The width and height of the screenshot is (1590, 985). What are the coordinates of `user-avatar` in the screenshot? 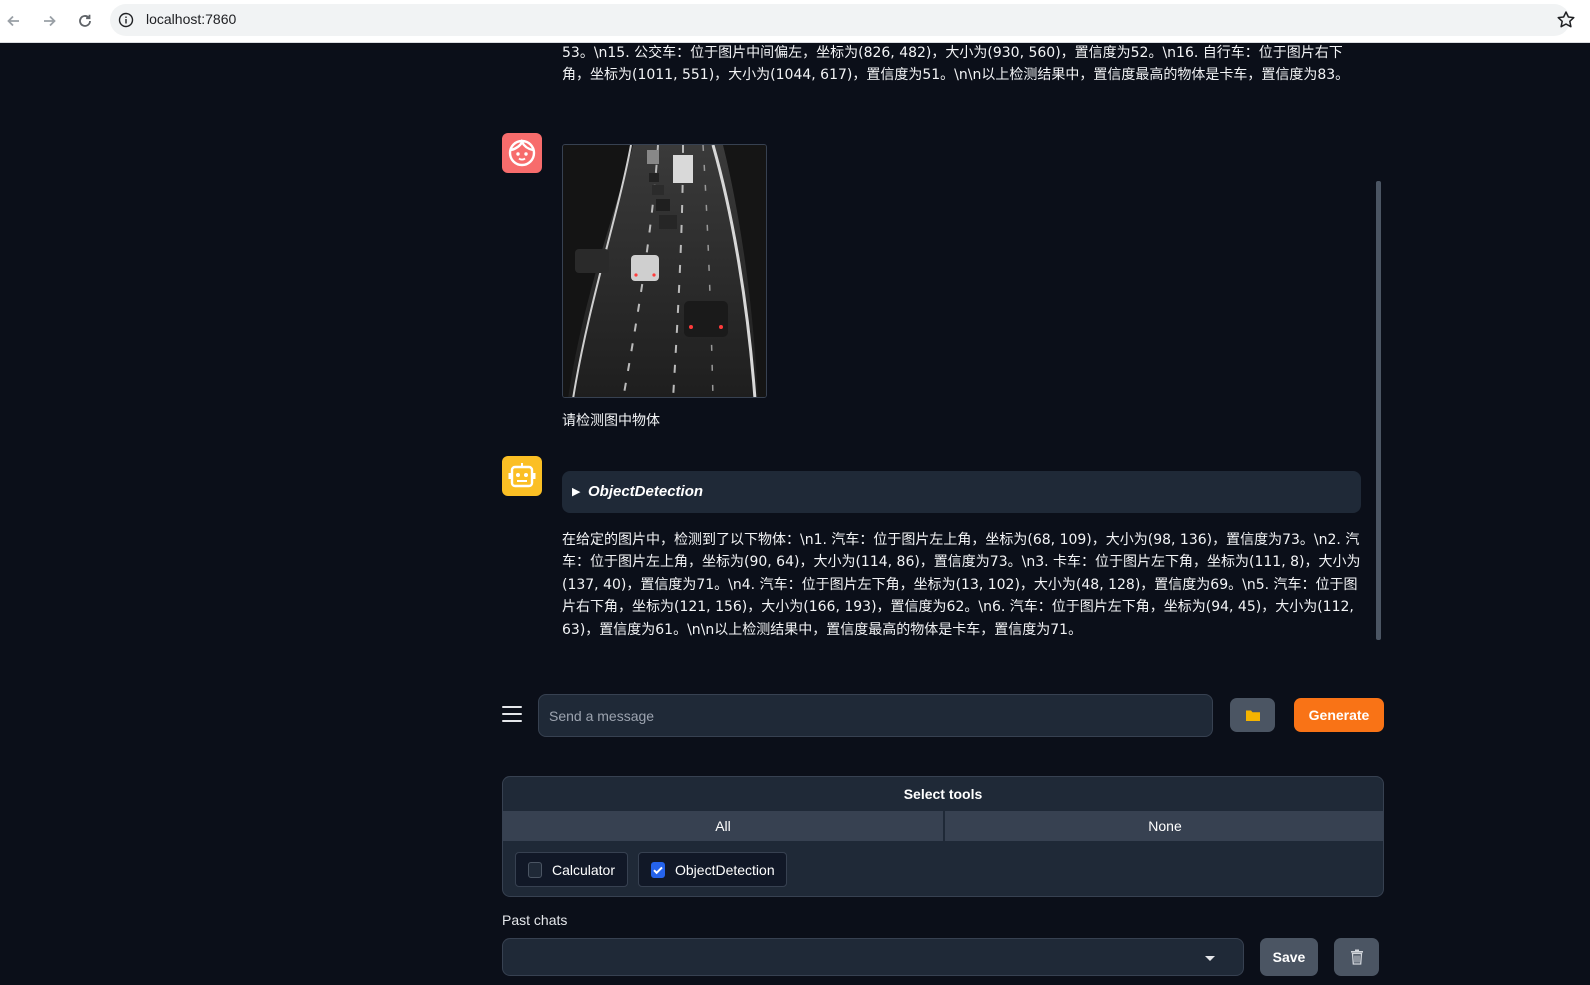 It's located at (522, 153).